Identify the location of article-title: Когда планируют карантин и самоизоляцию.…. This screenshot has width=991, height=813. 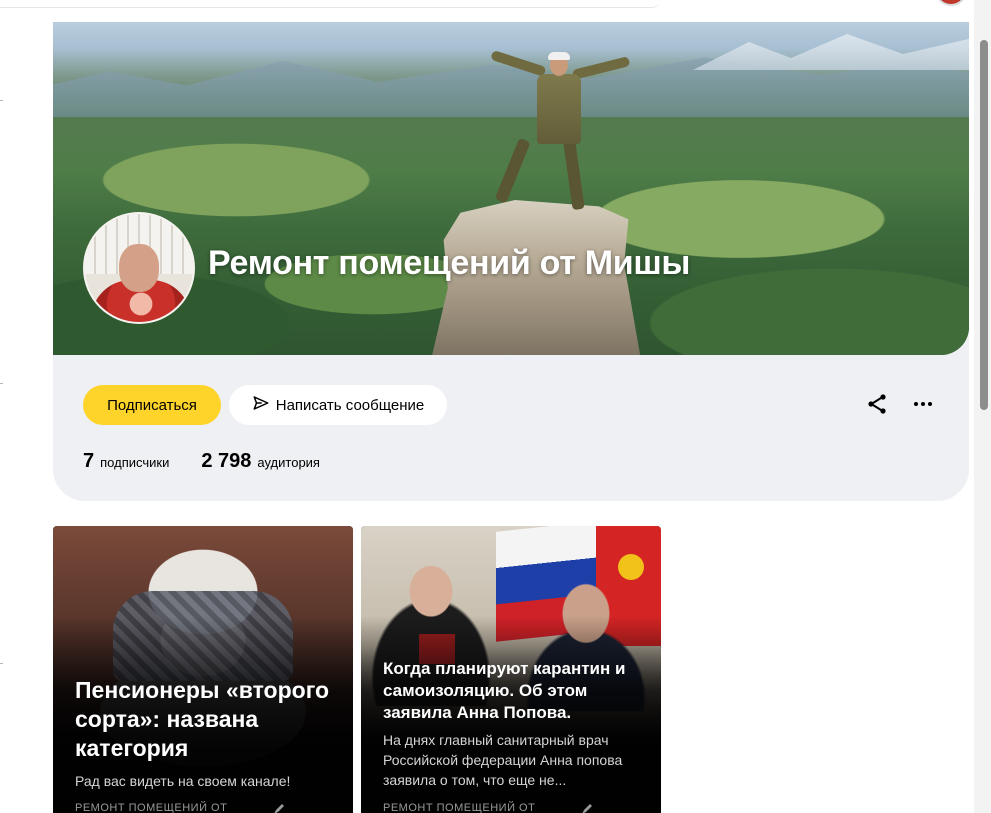
(504, 690).